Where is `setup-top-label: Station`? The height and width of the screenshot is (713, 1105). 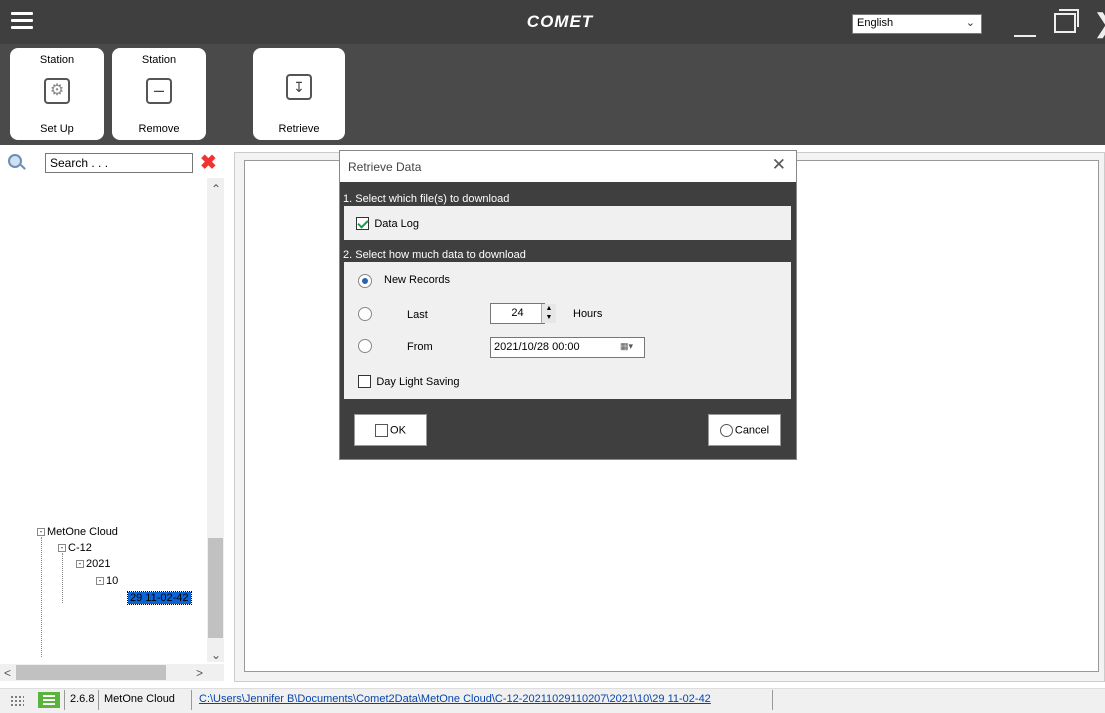
setup-top-label: Station is located at coordinates (57, 60).